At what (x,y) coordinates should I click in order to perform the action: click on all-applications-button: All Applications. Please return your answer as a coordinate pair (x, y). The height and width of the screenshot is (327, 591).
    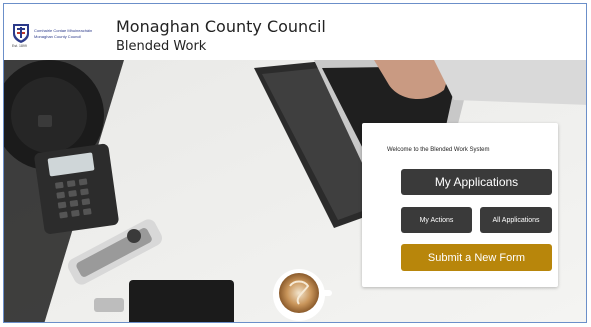
    Looking at the image, I should click on (516, 220).